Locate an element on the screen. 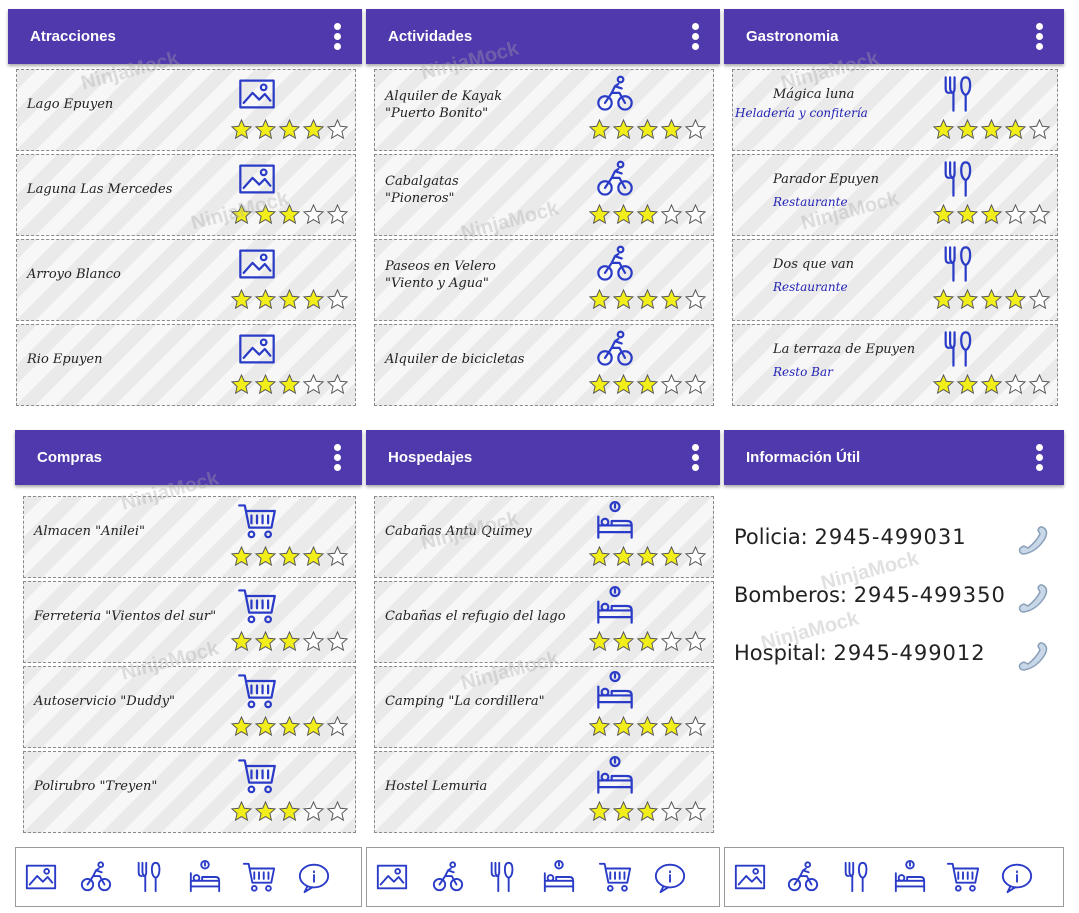  item-name: La terraza de Epuyen is located at coordinates (844, 349).